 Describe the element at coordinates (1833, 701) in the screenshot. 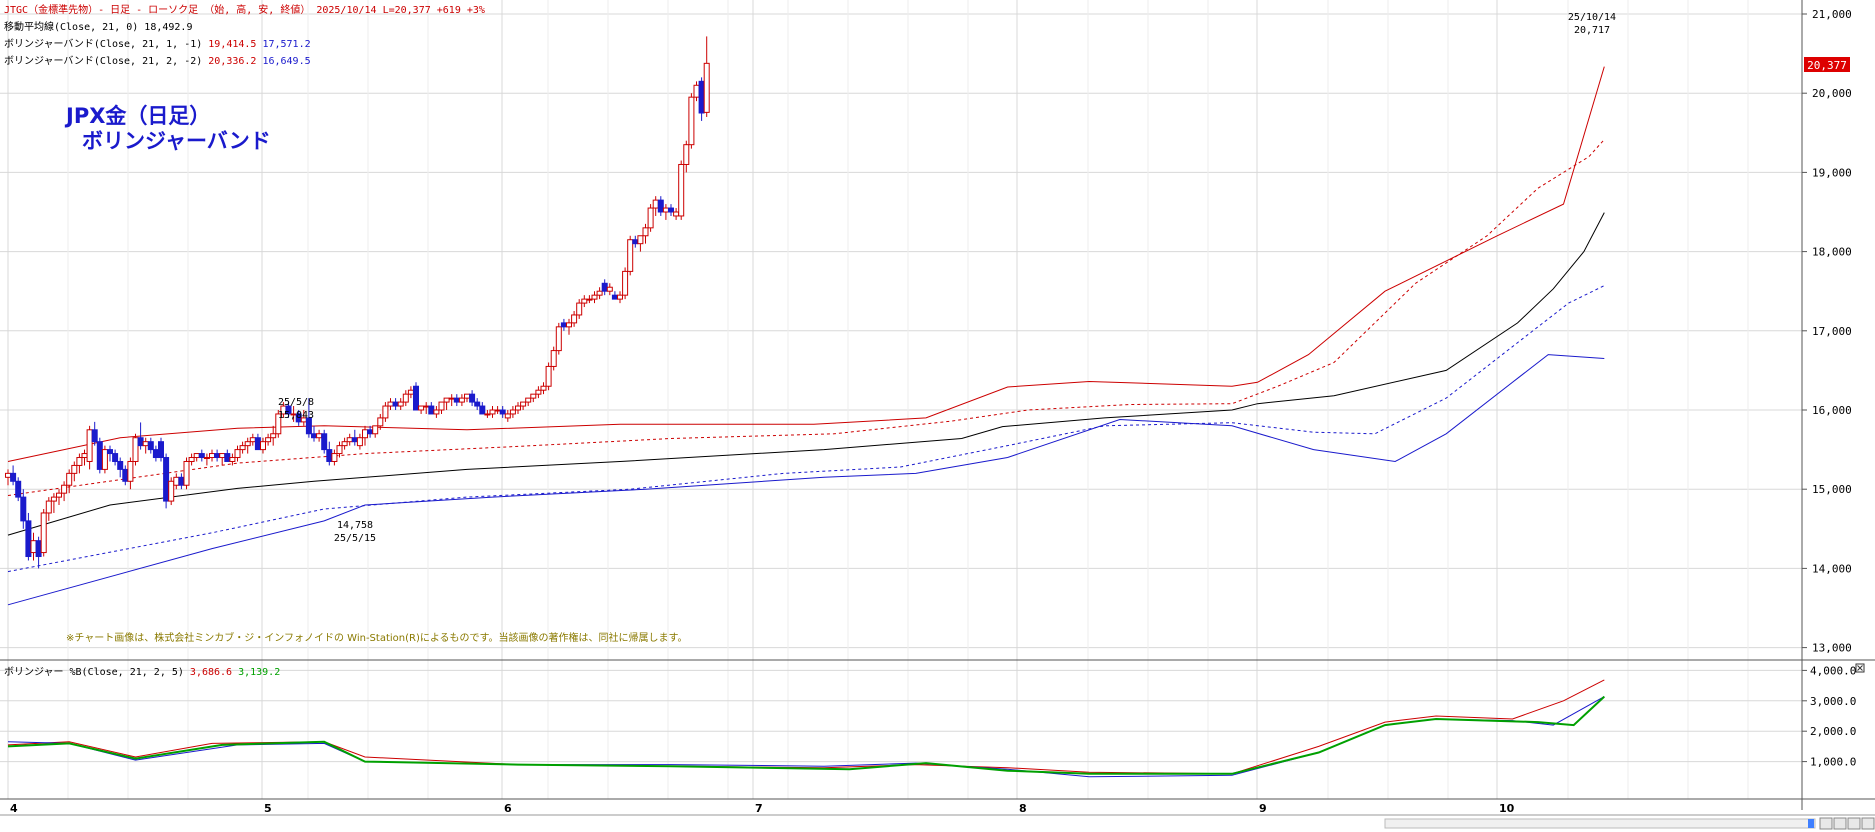

I see `sub-tick-label: 3,000.0` at that location.